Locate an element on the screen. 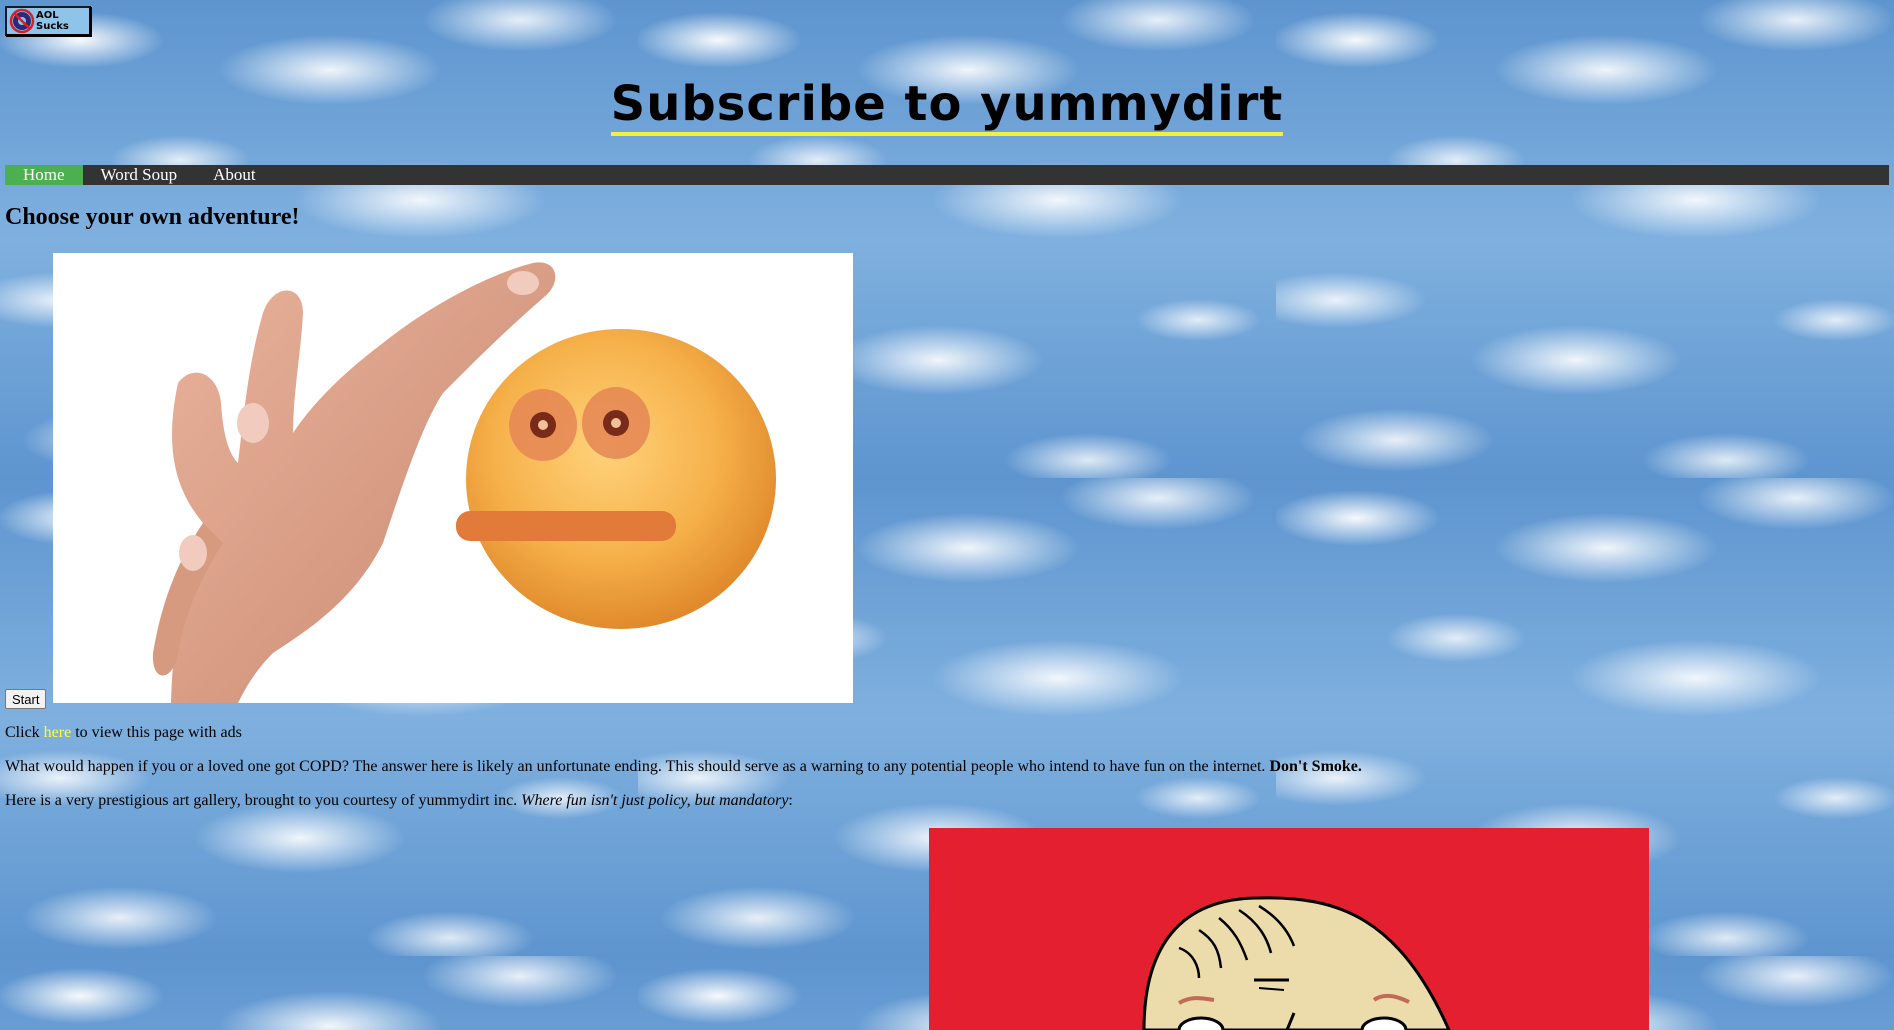  cartoon-head is located at coordinates (1296, 963).